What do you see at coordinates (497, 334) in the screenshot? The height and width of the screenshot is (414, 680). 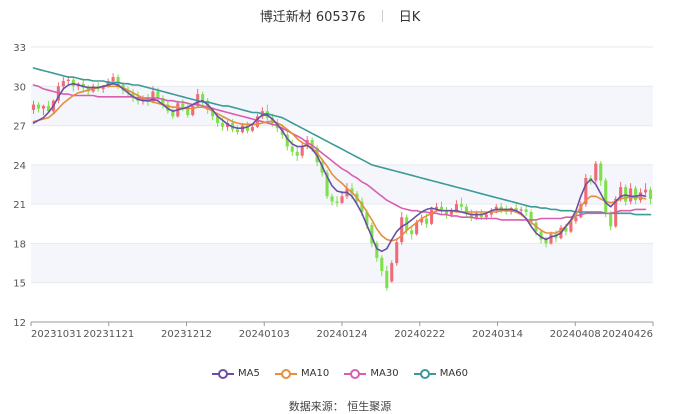 I see `x-tick-label: 20240314` at bounding box center [497, 334].